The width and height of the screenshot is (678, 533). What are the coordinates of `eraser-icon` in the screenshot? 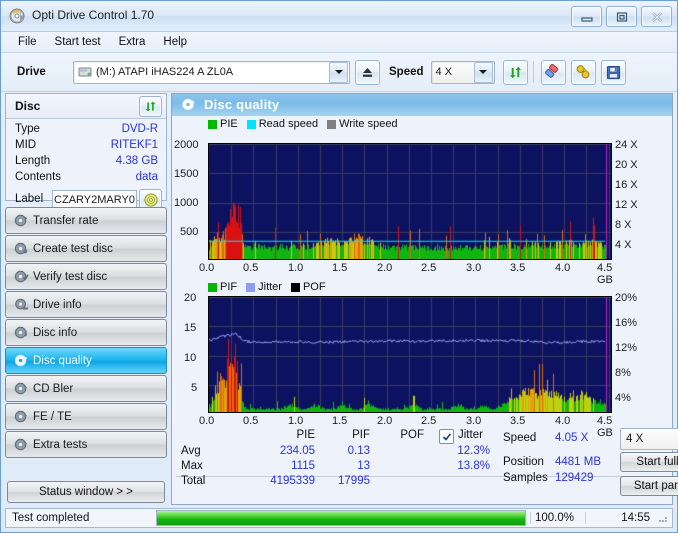 It's located at (552, 71).